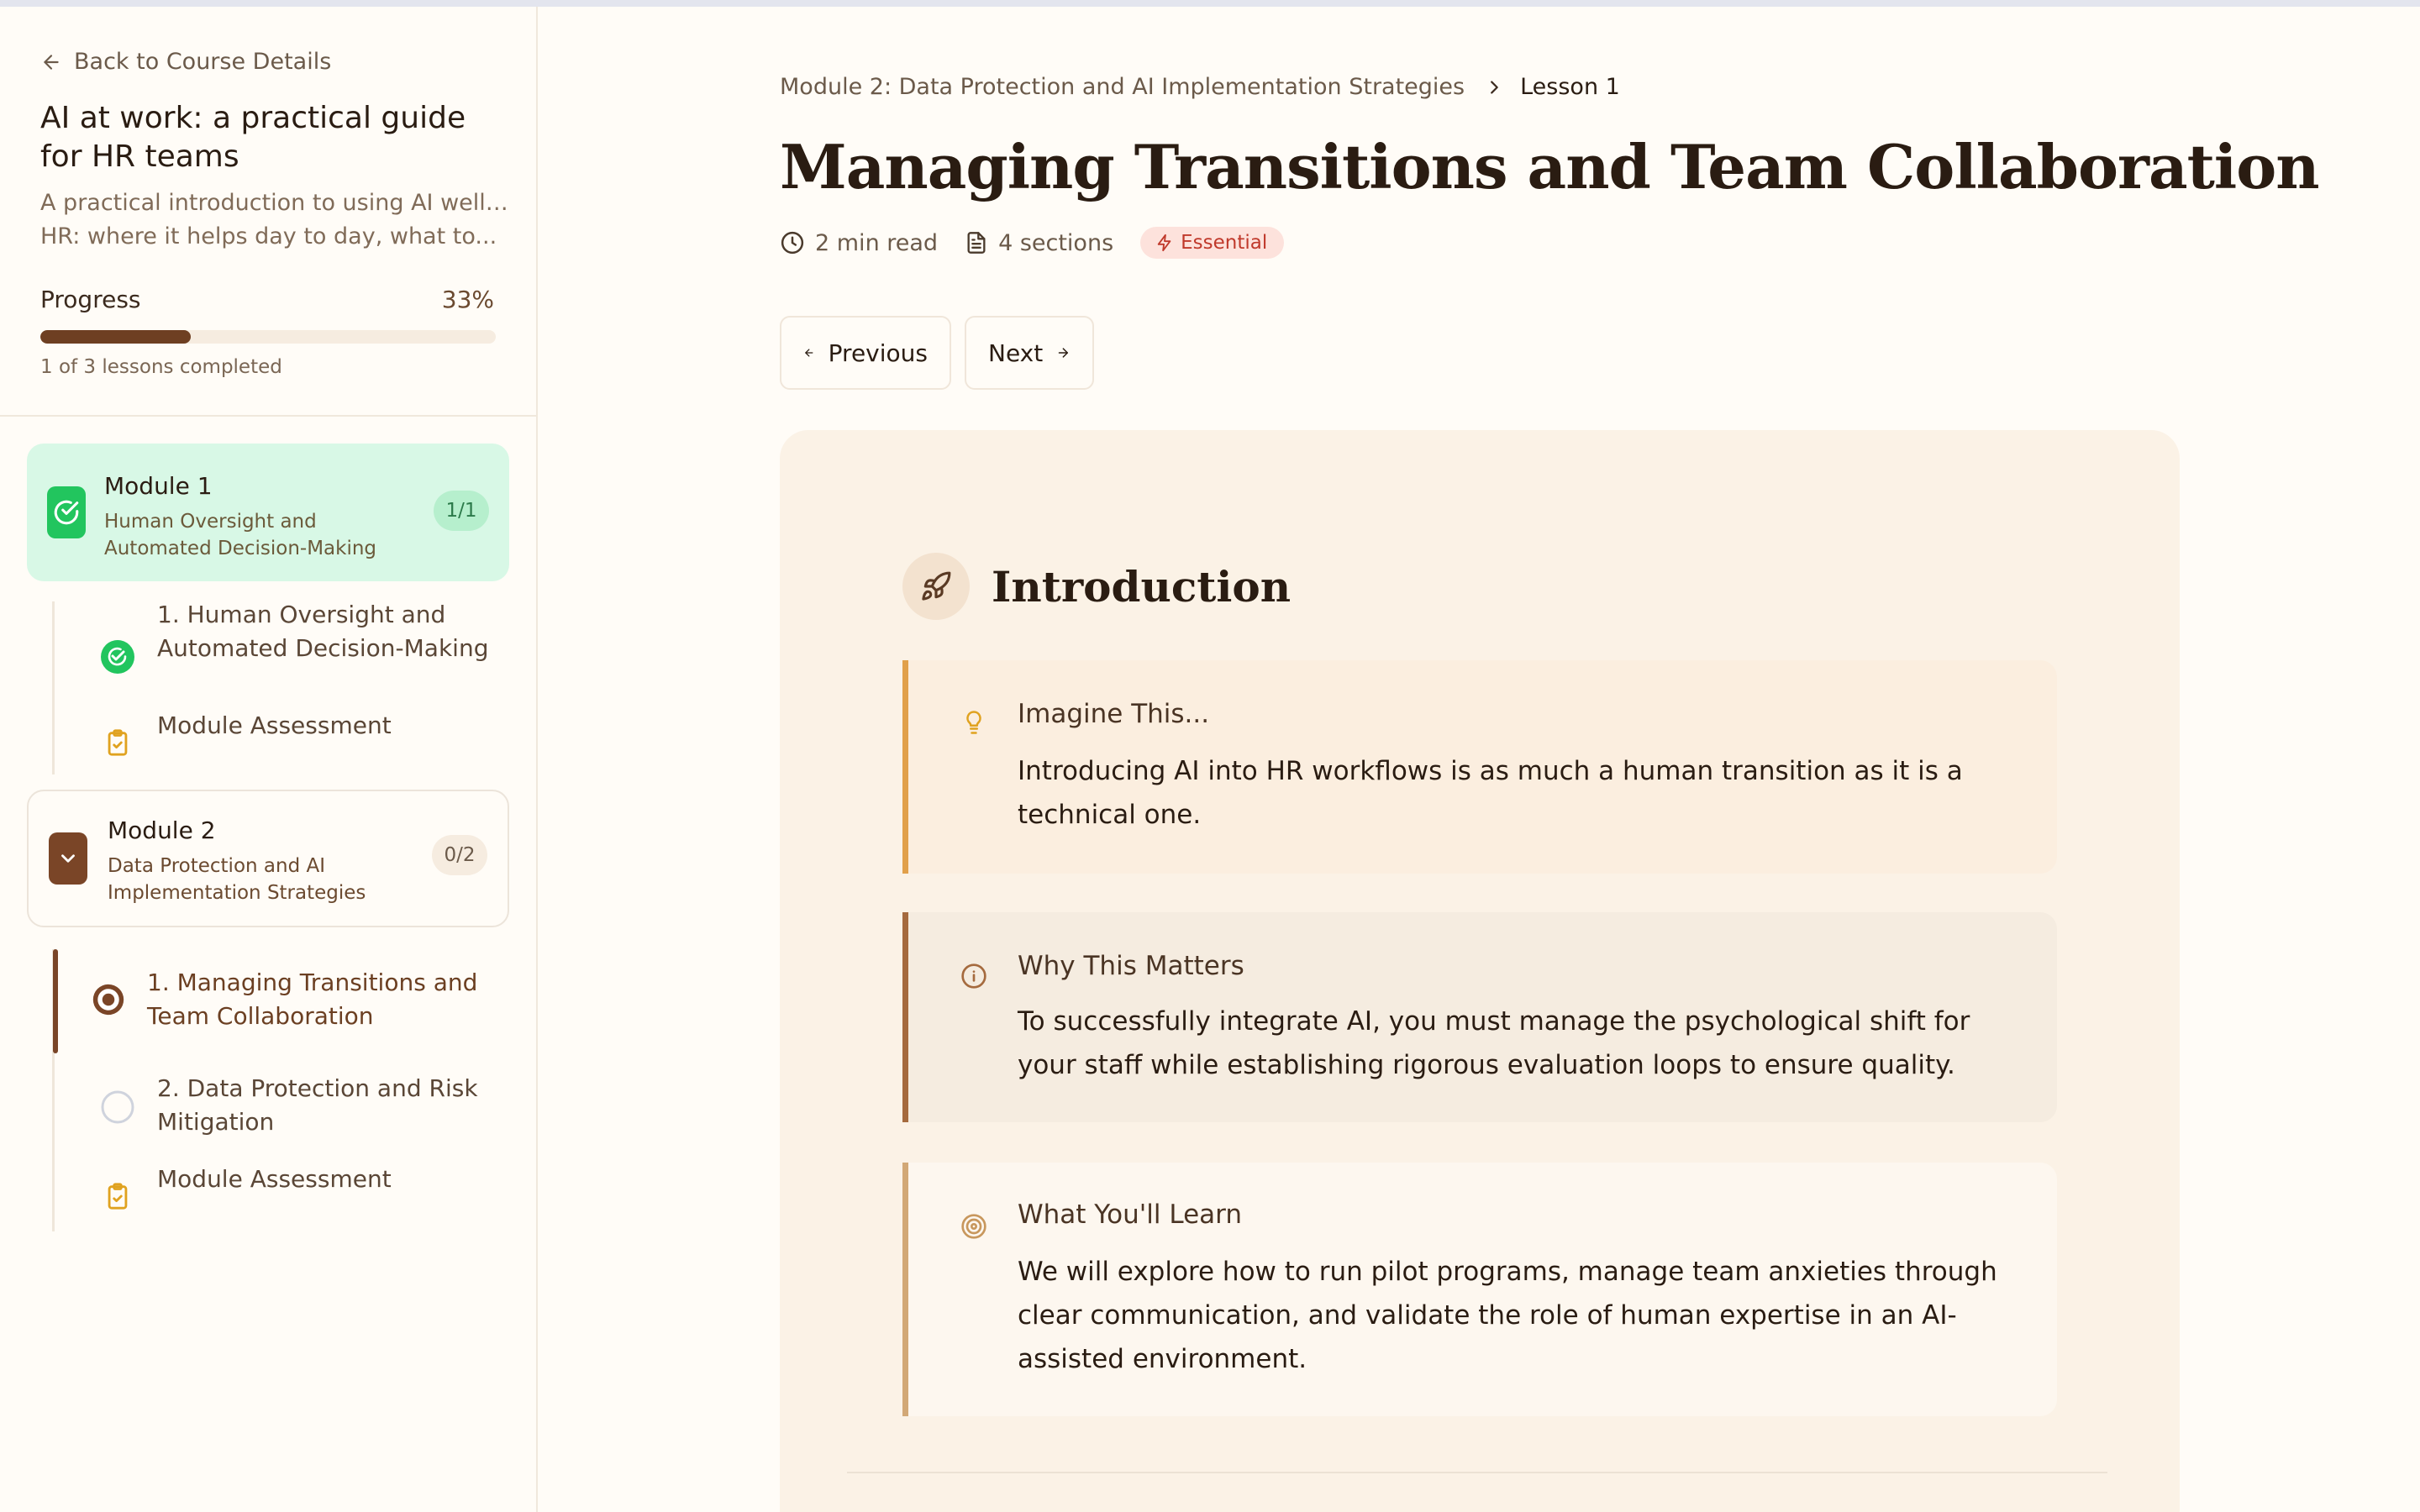 The image size is (2420, 1512). Describe the element at coordinates (1225, 243) in the screenshot. I see `badge-label: Essential` at that location.